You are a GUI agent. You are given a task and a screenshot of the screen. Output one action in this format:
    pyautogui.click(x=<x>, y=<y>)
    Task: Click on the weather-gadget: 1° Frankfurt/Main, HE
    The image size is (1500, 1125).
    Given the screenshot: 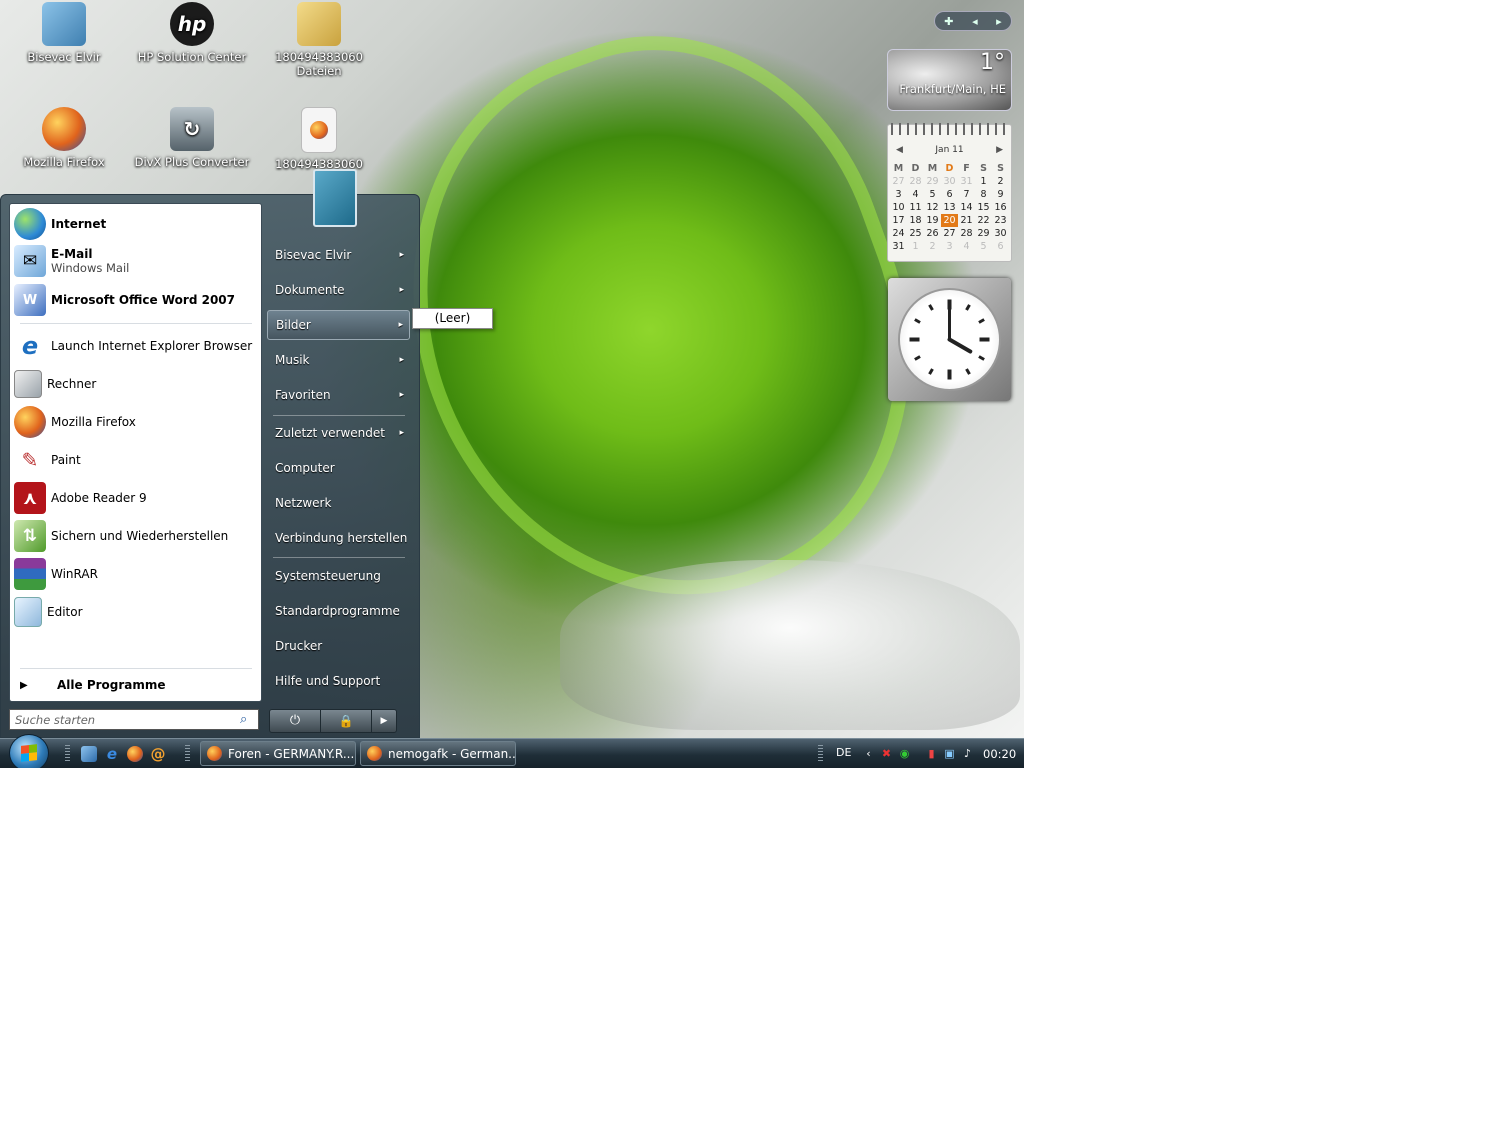 What is the action you would take?
    pyautogui.click(x=949, y=80)
    